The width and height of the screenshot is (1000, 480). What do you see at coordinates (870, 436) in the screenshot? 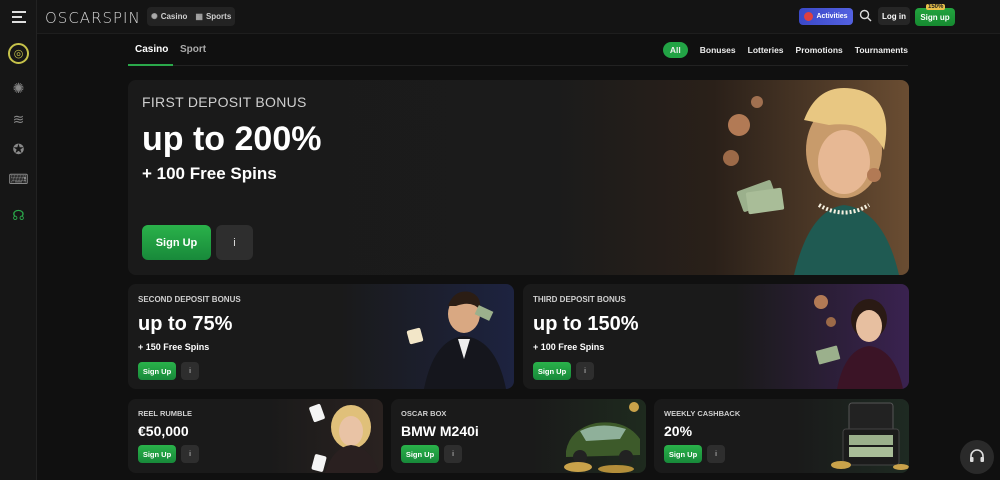
I see `cash-briefcase-illustration` at bounding box center [870, 436].